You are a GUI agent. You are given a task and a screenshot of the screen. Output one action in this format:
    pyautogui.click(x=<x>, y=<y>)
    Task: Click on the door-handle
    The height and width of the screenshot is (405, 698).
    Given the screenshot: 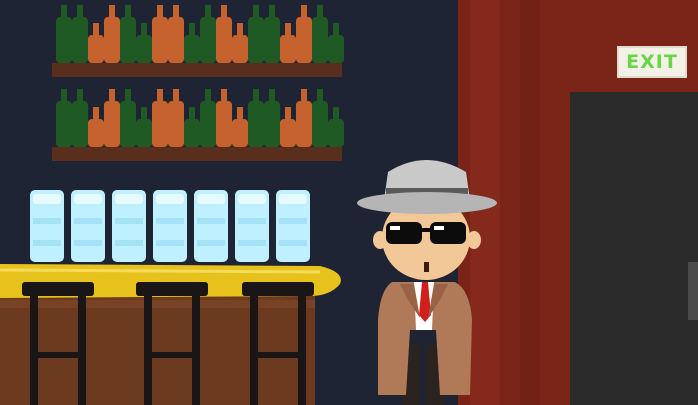 What is the action you would take?
    pyautogui.click(x=693, y=291)
    